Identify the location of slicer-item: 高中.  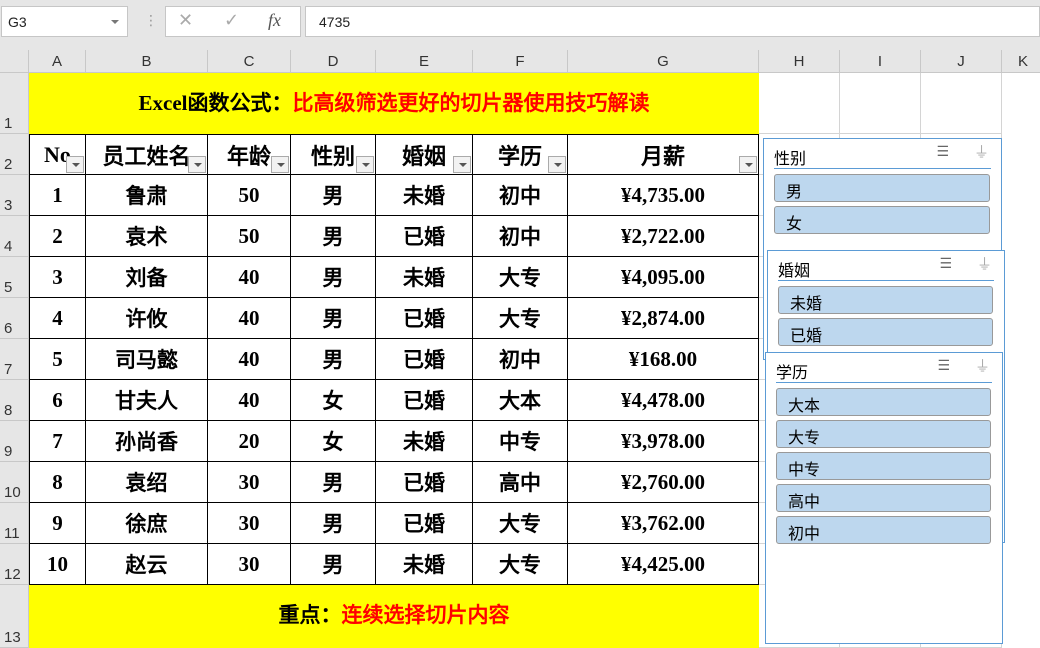
(883, 498).